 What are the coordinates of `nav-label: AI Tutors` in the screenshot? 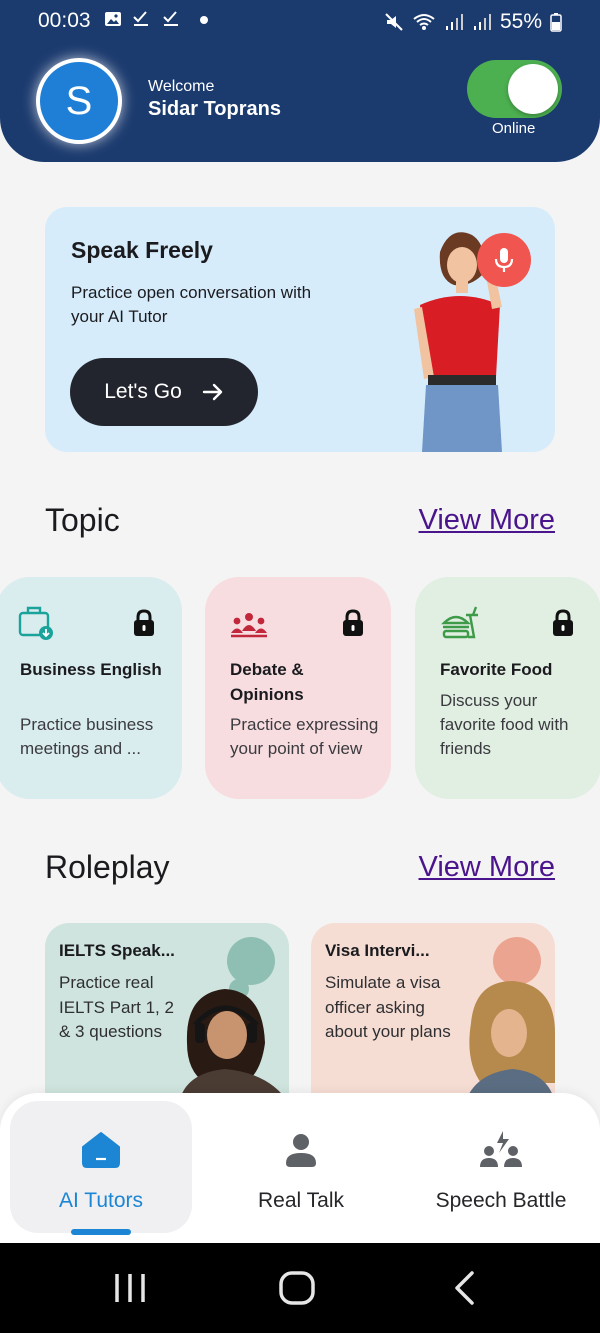 It's located at (101, 1200).